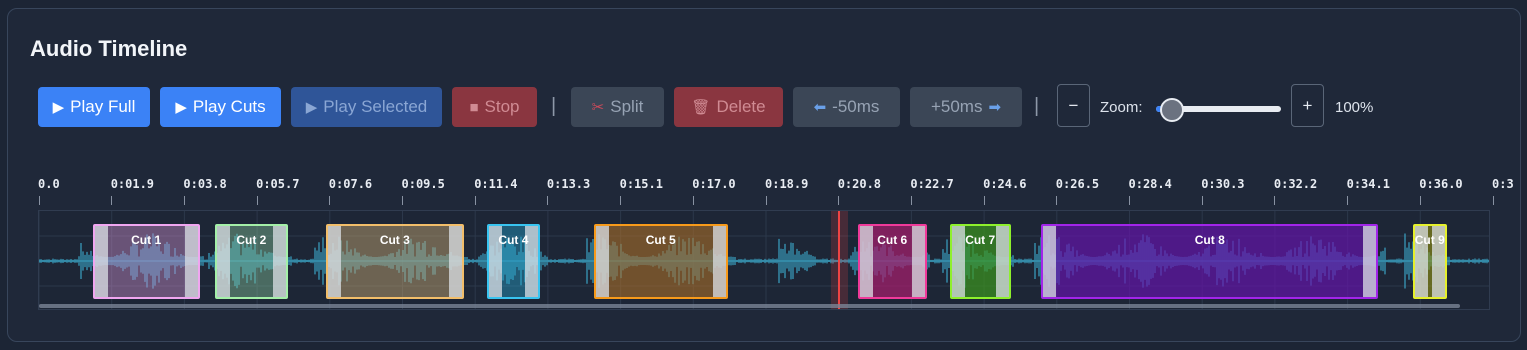 This screenshot has width=1527, height=350. Describe the element at coordinates (205, 184) in the screenshot. I see `ruler-tick-label: 0:03.8` at that location.